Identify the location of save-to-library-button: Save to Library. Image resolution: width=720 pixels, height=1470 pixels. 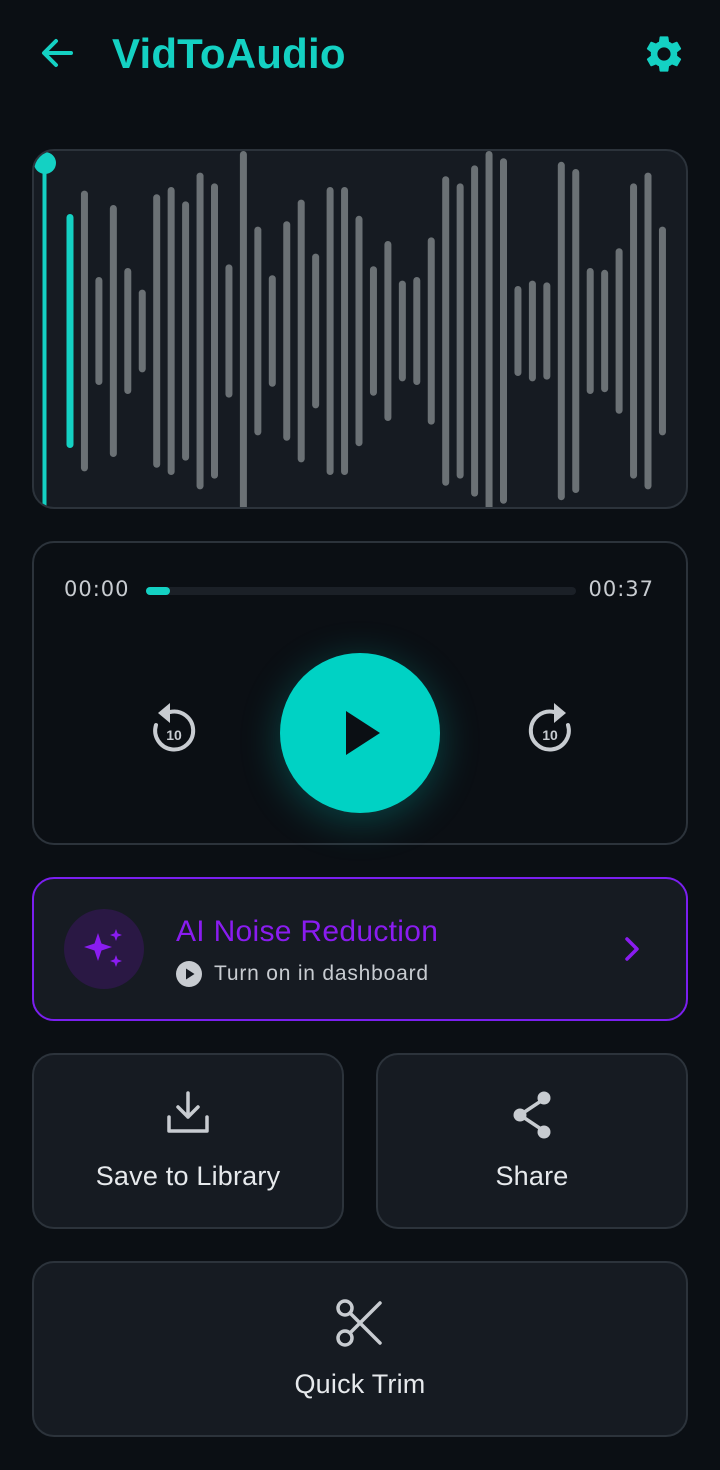
(188, 1141).